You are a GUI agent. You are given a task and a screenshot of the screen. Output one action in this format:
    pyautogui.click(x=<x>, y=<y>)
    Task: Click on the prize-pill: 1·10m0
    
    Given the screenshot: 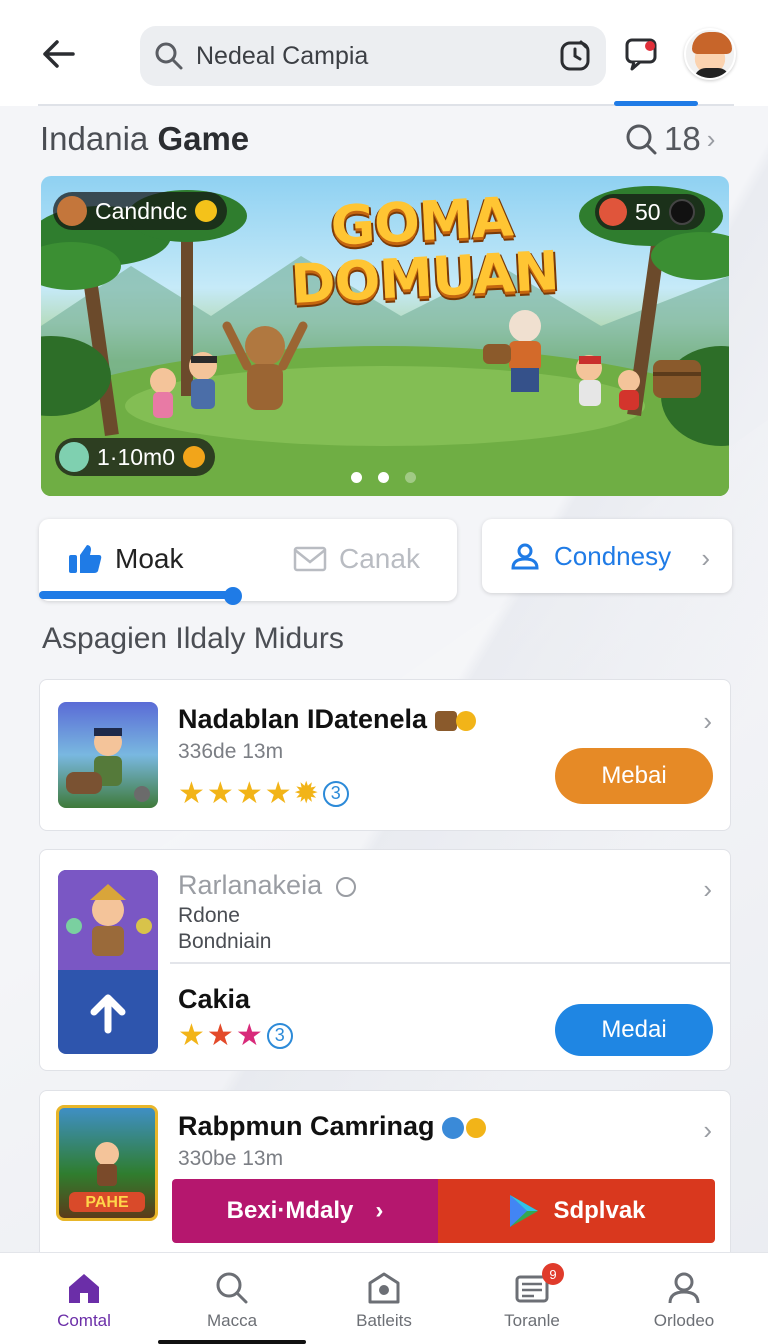 What is the action you would take?
    pyautogui.click(x=135, y=457)
    